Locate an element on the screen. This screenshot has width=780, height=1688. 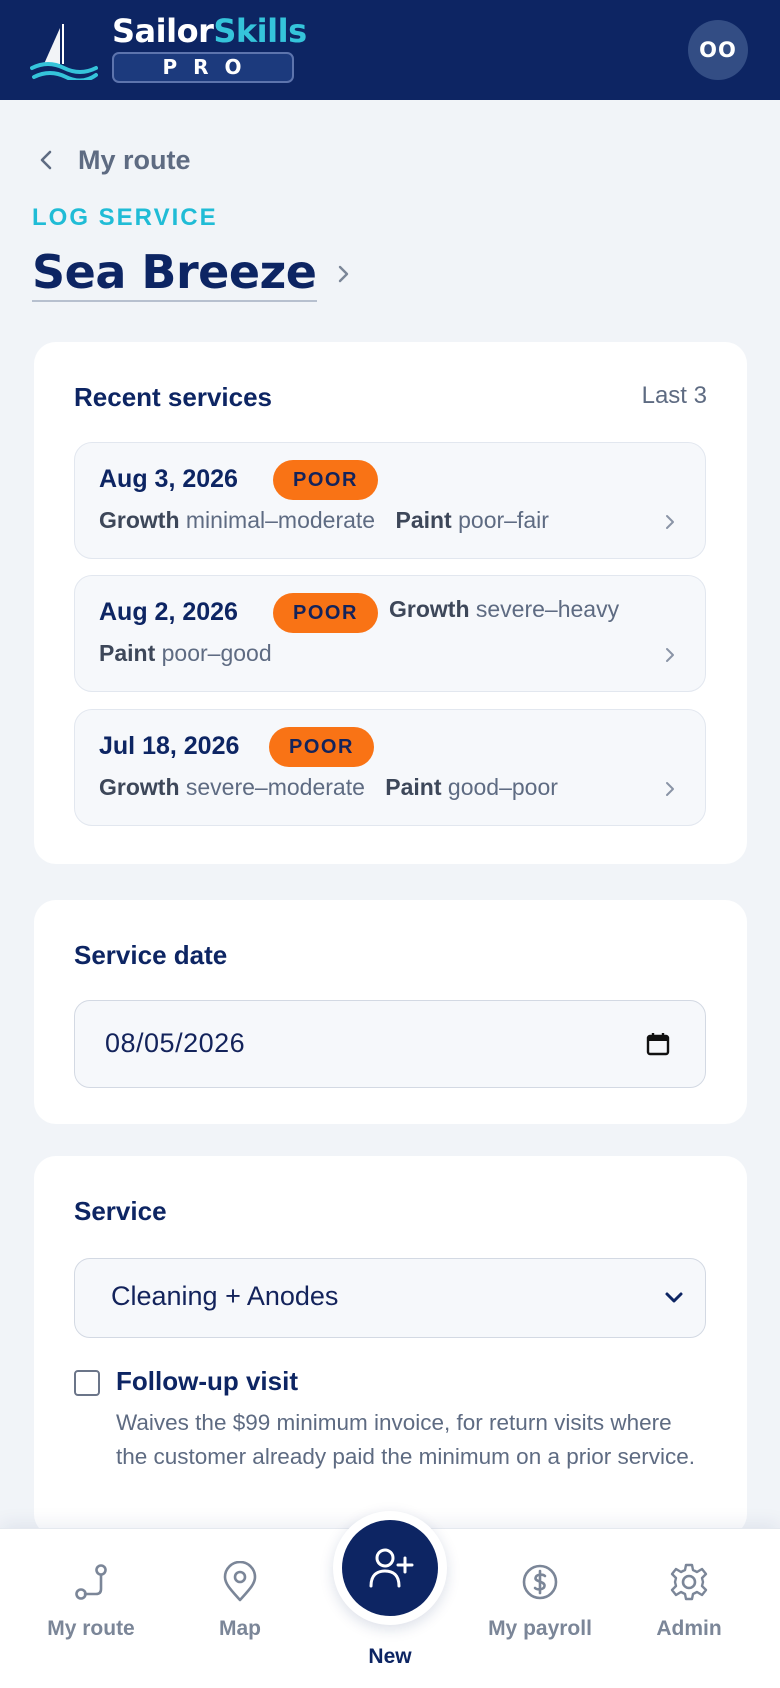
followup-checkbox is located at coordinates (87, 1383).